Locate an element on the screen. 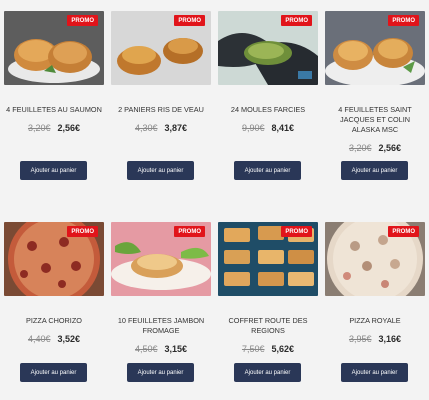 The width and height of the screenshot is (429, 400). sale-price: 3,16€ is located at coordinates (390, 339).